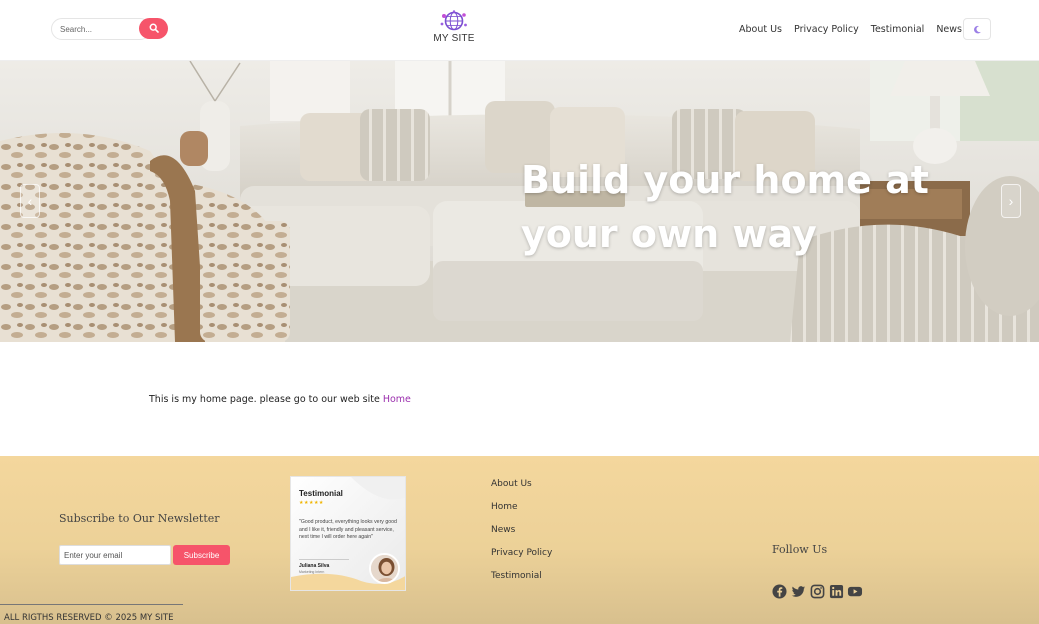 The height and width of the screenshot is (624, 1039). What do you see at coordinates (521, 489) in the screenshot?
I see `footer-link-about-us: About Us` at bounding box center [521, 489].